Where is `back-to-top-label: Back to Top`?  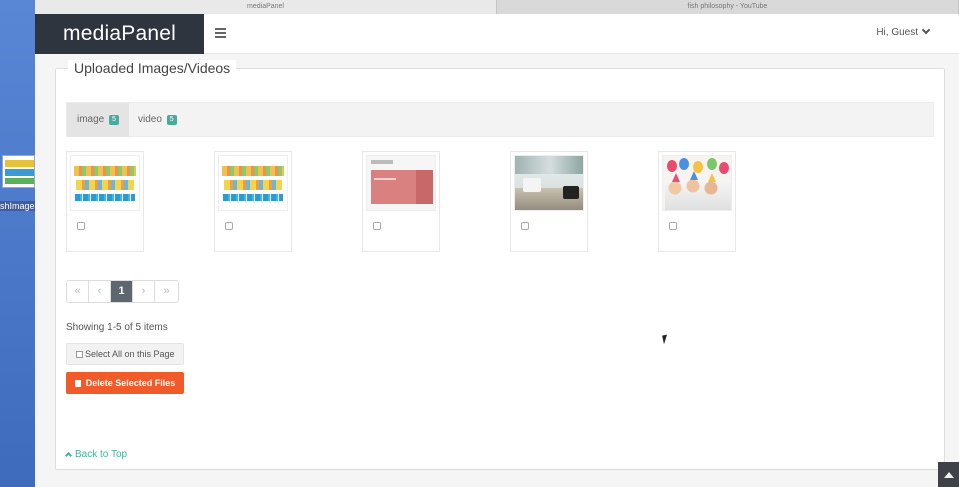
back-to-top-label: Back to Top is located at coordinates (101, 454).